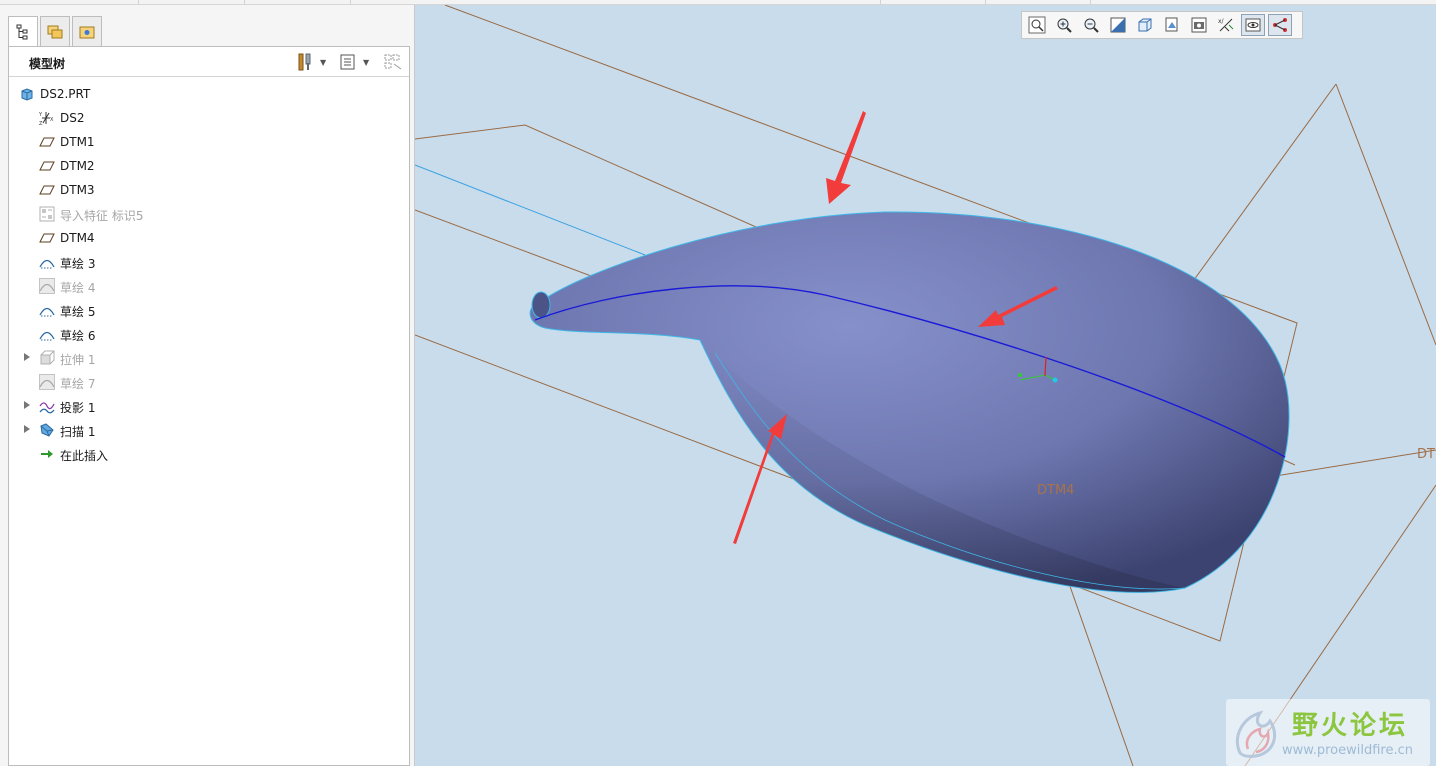 The image size is (1436, 766). I want to click on watermark-title: 野火论坛, so click(1350, 726).